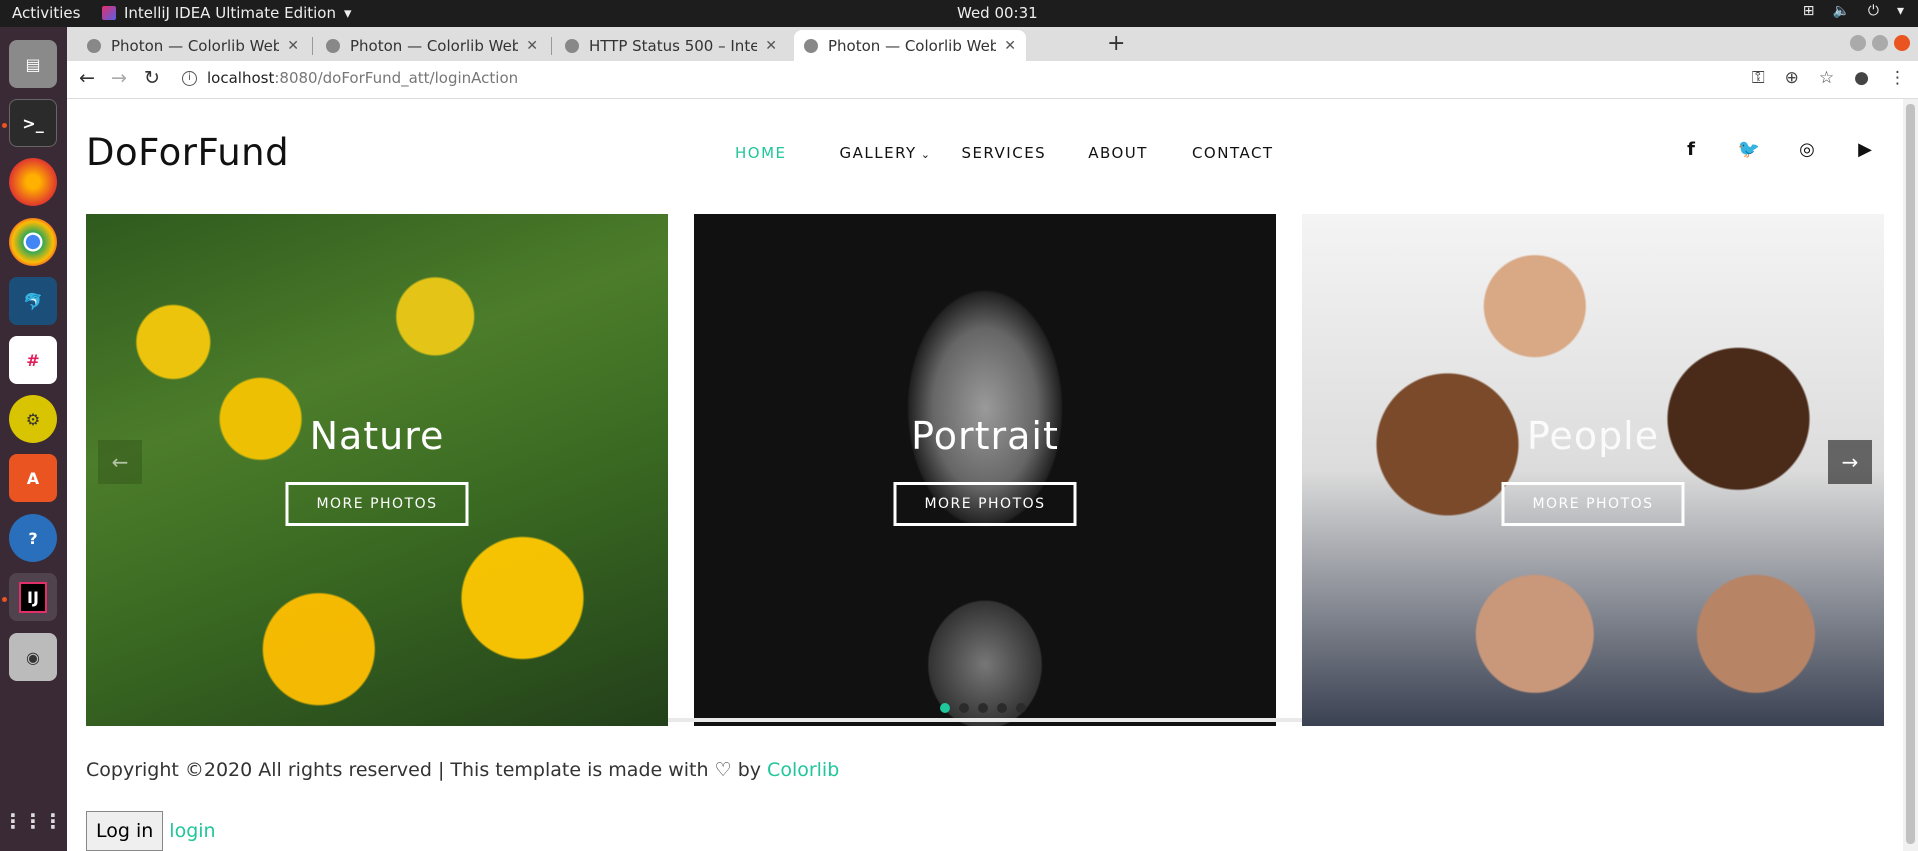 The image size is (1918, 851). What do you see at coordinates (187, 152) in the screenshot?
I see `site-logo: DoForFund` at bounding box center [187, 152].